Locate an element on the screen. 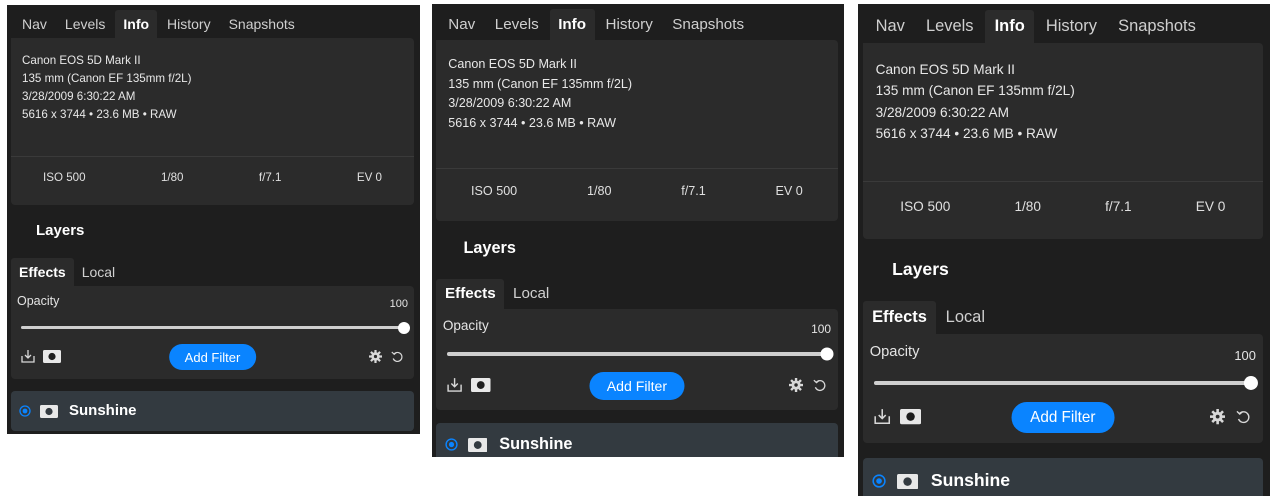 This screenshot has height=496, width=1277. layer-sub-tabs: Effects Local is located at coordinates (67, 272).